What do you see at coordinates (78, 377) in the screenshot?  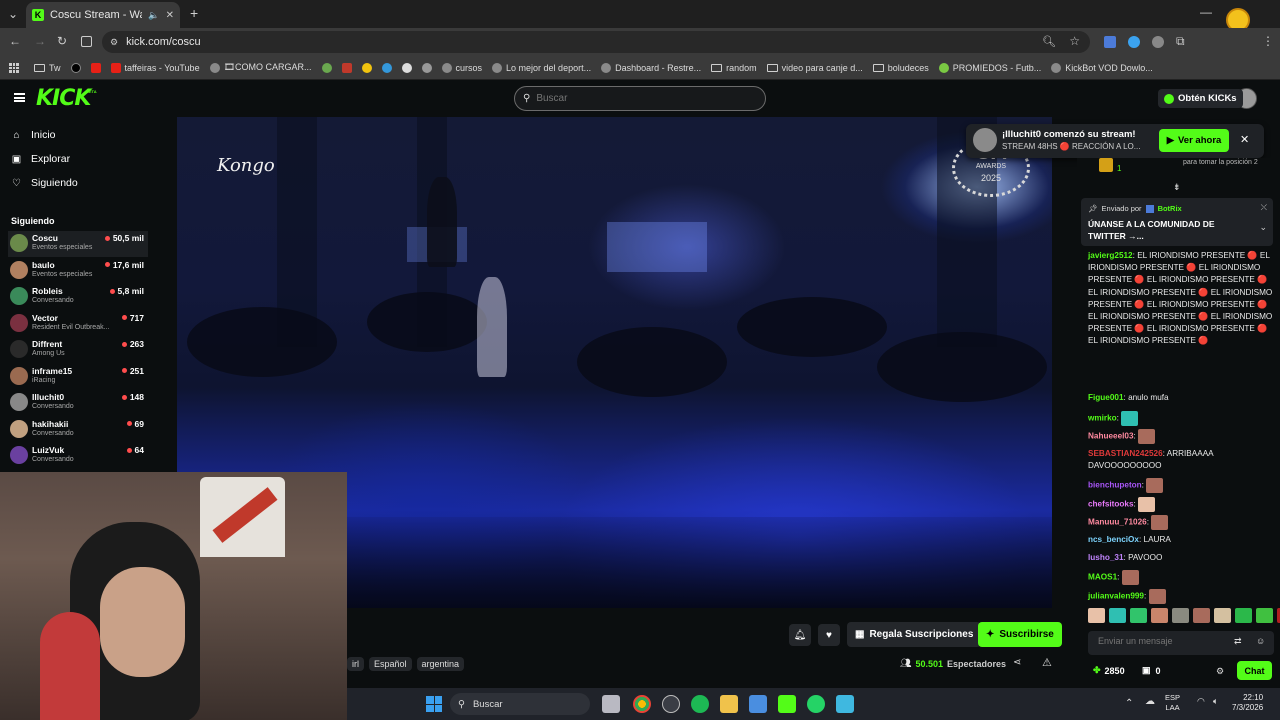 I see `following-item: inframe15 iRacing 251` at bounding box center [78, 377].